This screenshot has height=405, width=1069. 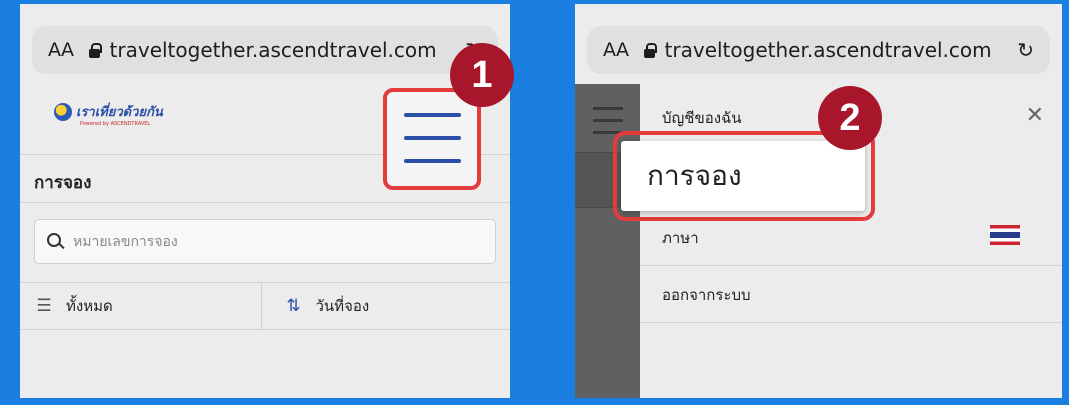 What do you see at coordinates (89, 306) in the screenshot?
I see `filter-all-label: ทั้งหมด` at bounding box center [89, 306].